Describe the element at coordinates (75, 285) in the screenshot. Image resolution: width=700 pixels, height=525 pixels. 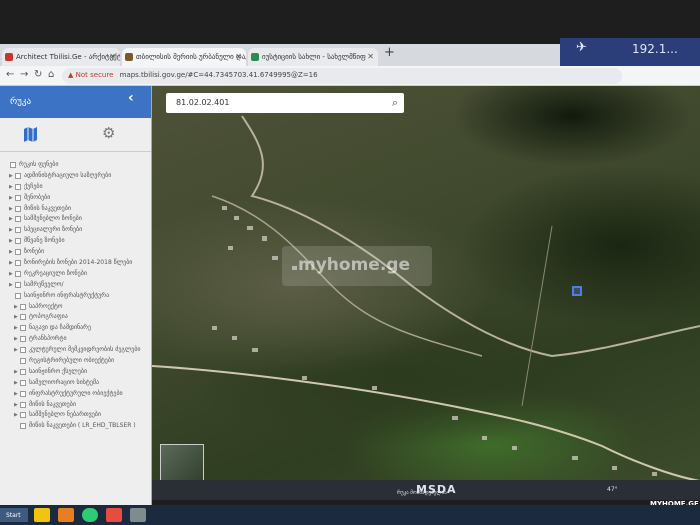
I see `layer-item: ▶ სამრეწველო/` at that location.